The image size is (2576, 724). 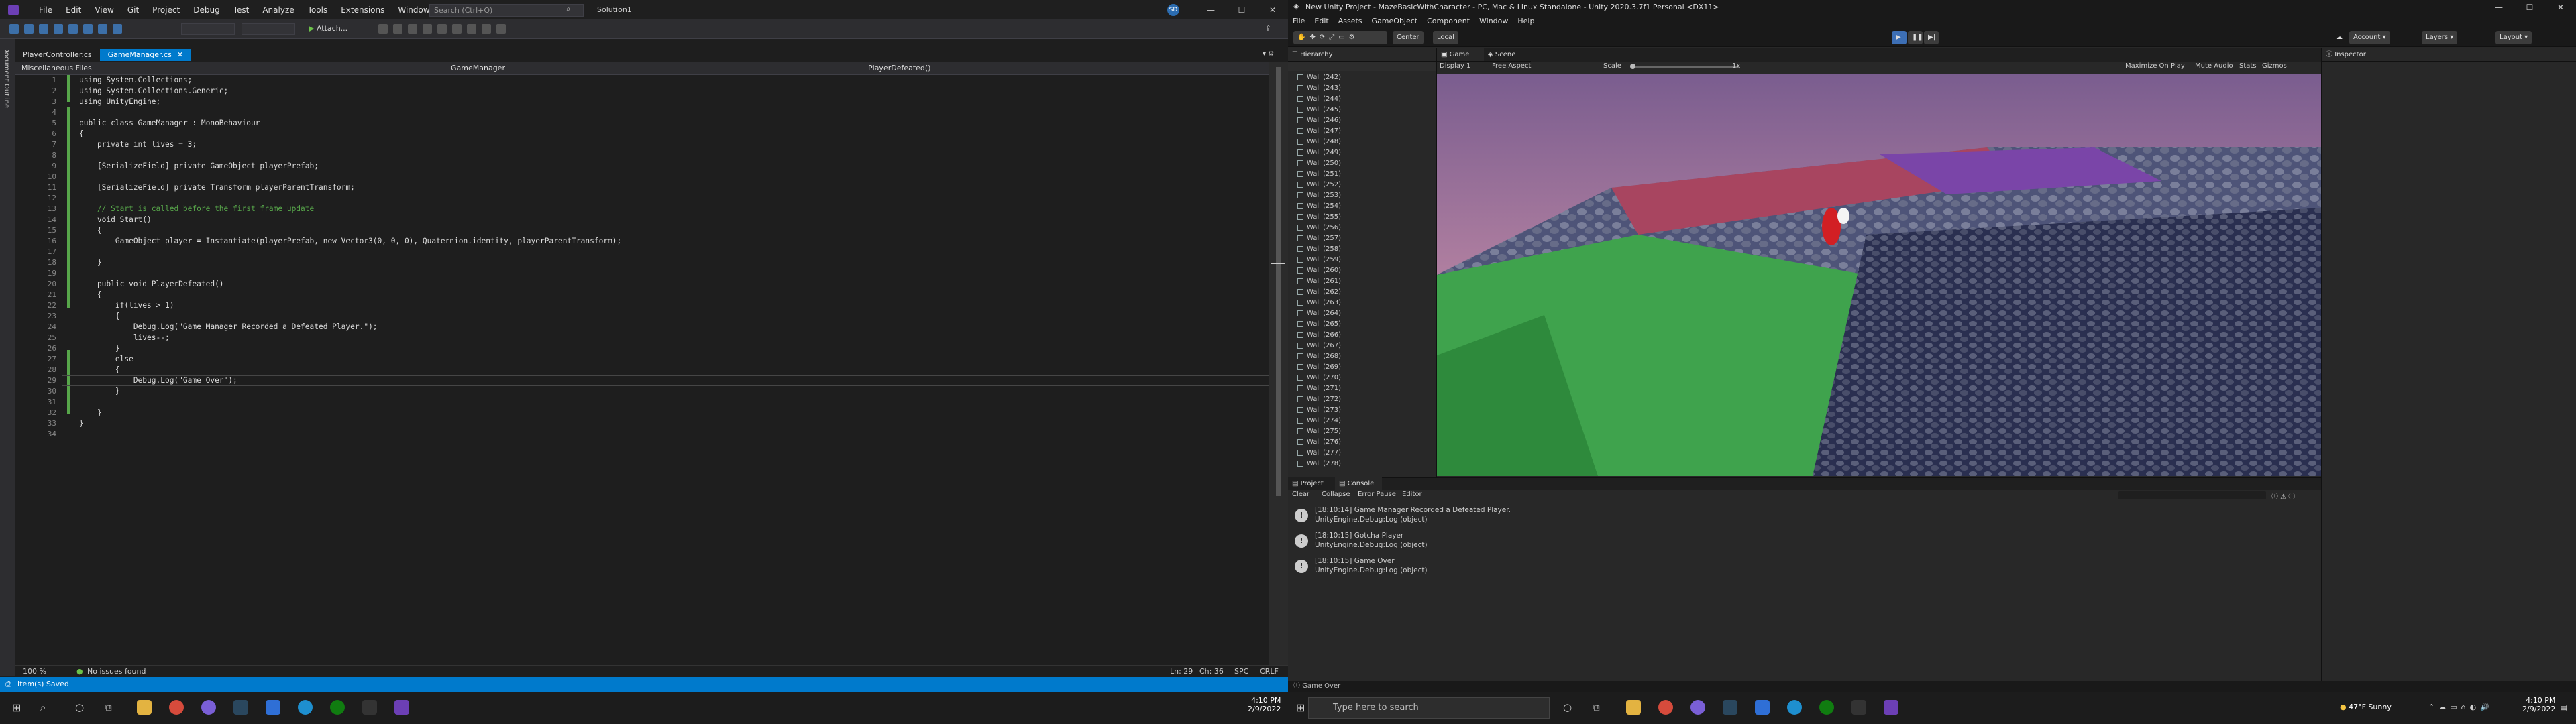 What do you see at coordinates (104, 10) in the screenshot?
I see `menu-view: View` at bounding box center [104, 10].